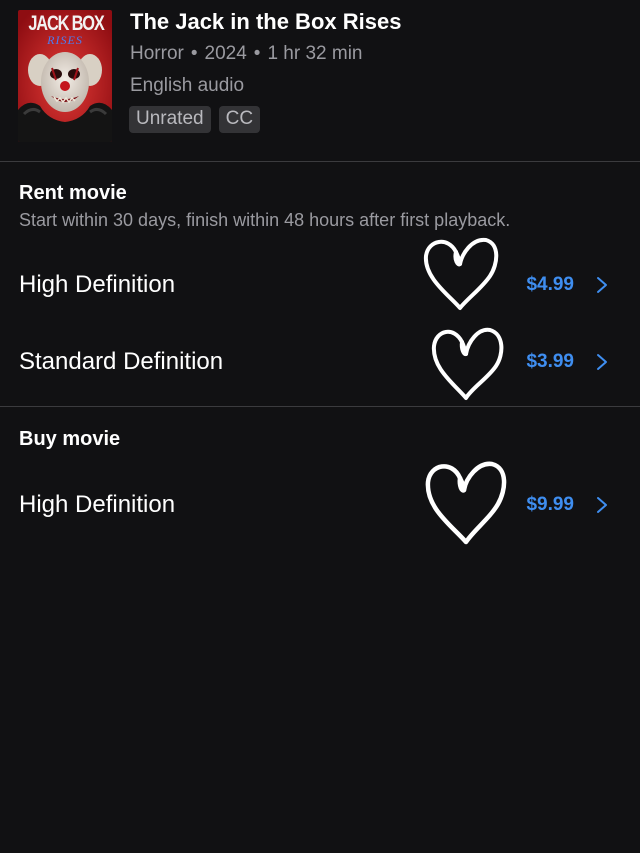 The width and height of the screenshot is (640, 853). Describe the element at coordinates (550, 284) in the screenshot. I see `option-price: $4.99` at that location.